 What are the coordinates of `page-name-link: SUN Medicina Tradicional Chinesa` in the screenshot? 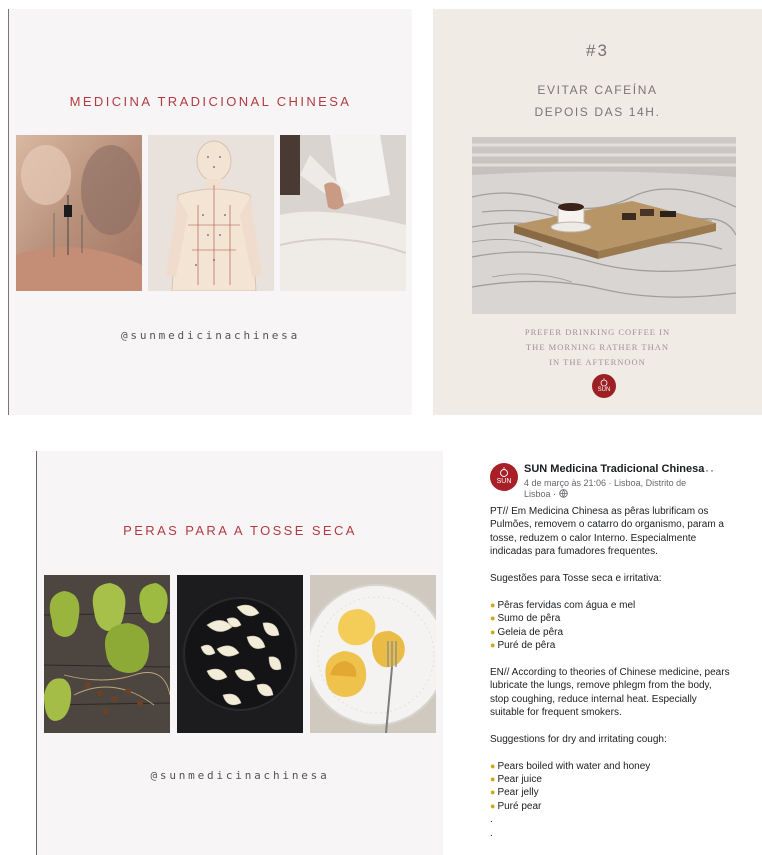 It's located at (614, 469).